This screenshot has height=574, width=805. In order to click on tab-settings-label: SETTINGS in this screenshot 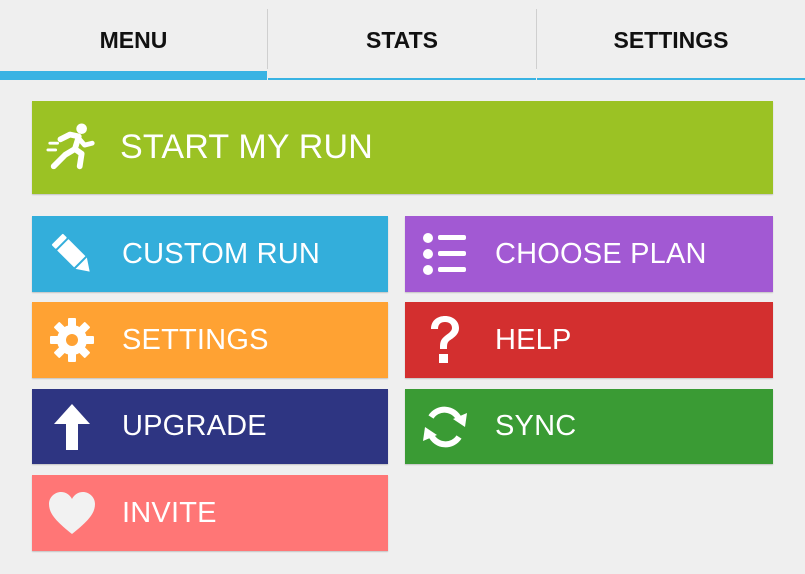, I will do `click(671, 39)`.